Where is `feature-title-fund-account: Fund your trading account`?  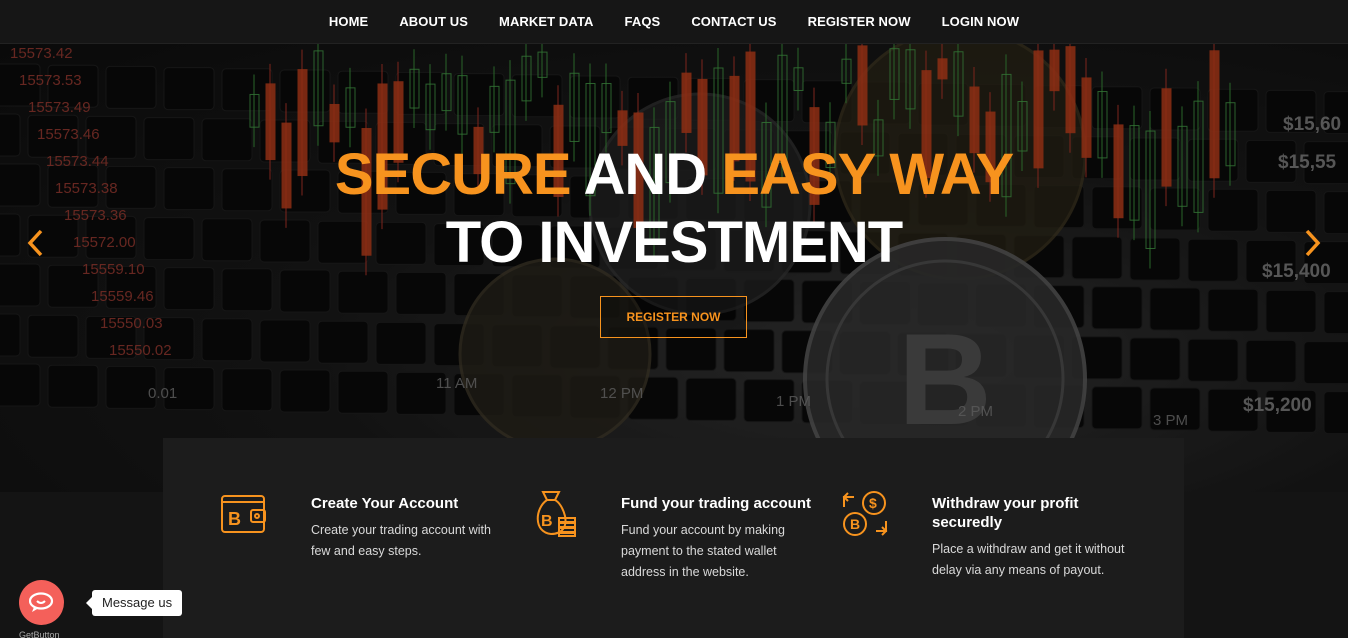
feature-title-fund-account: Fund your trading account is located at coordinates (716, 503).